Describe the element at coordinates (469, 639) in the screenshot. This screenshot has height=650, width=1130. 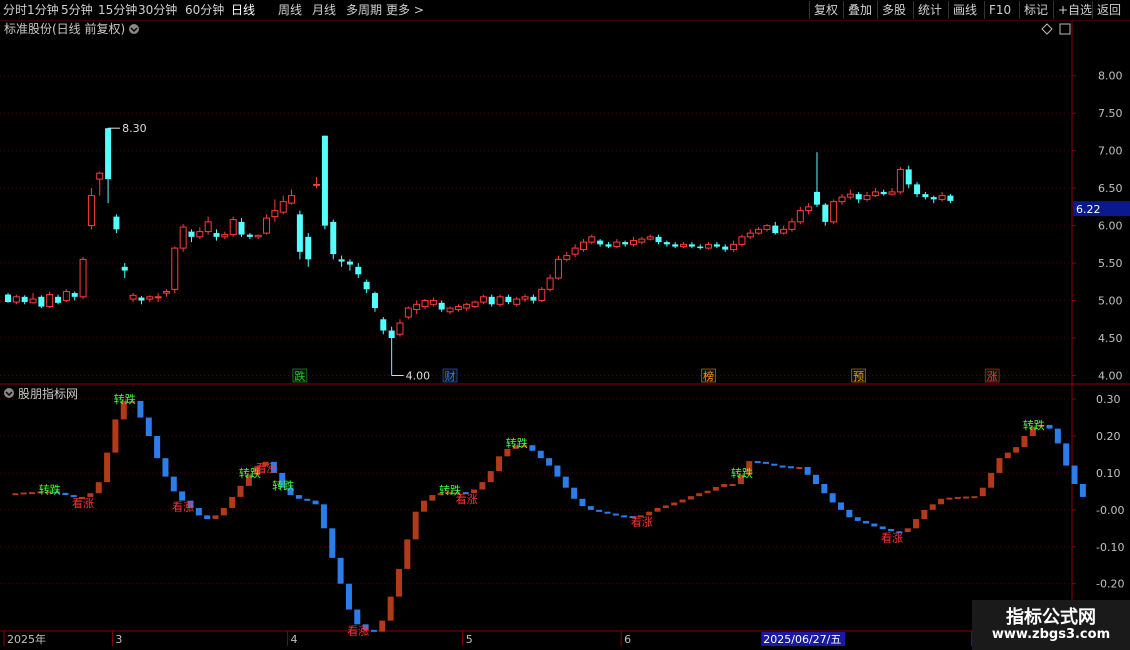
I see `date-tick-label: 5` at that location.